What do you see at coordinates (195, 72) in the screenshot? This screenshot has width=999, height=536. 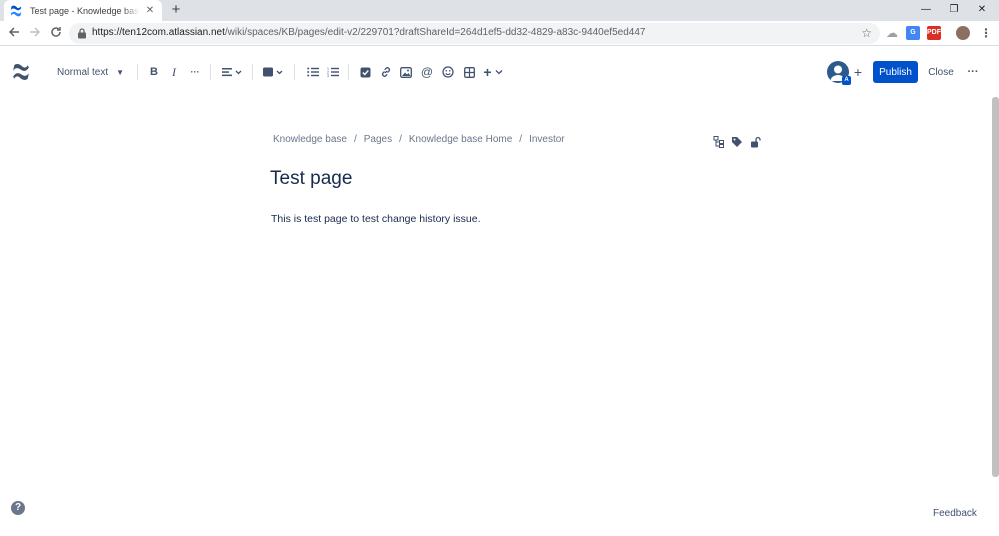 I see `more-formatting-button: ···` at bounding box center [195, 72].